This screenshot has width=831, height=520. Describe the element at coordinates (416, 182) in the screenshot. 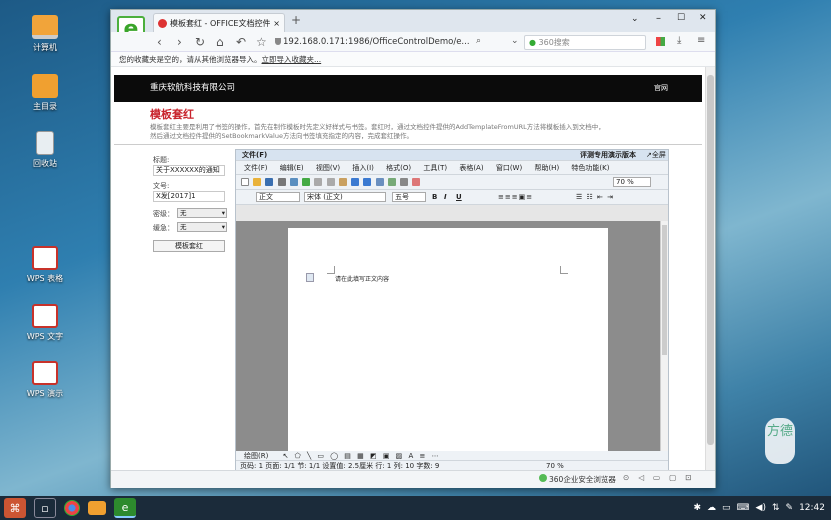

I see `drawing-icon` at that location.